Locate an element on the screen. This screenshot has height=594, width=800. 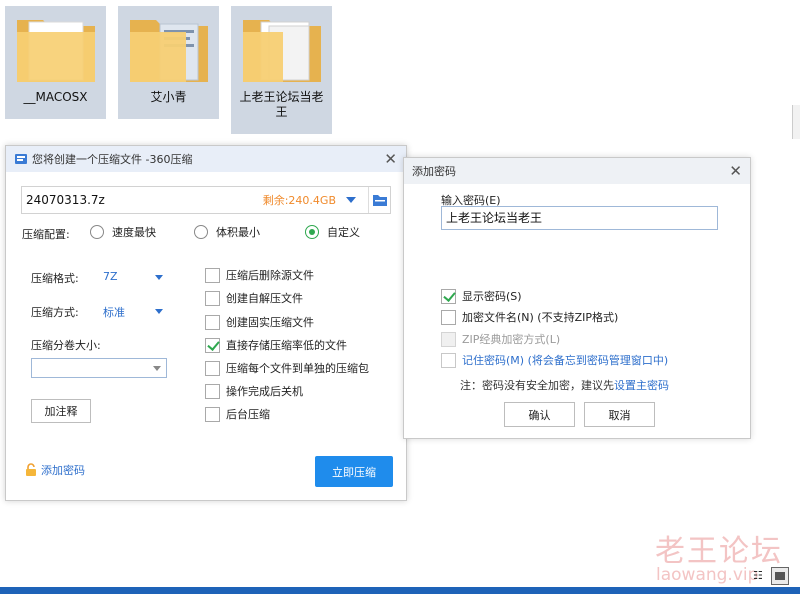
add-password-label: 添加密码 is located at coordinates (63, 470).